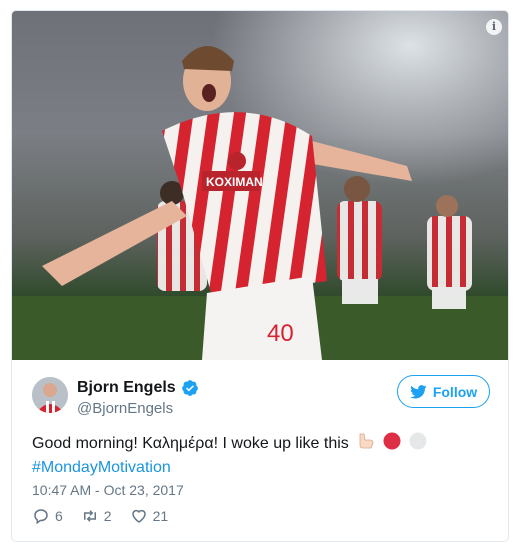 Image resolution: width=520 pixels, height=556 pixels. Describe the element at coordinates (234, 182) in the screenshot. I see `jersey-sponsor-text: KOXIMAN` at that location.